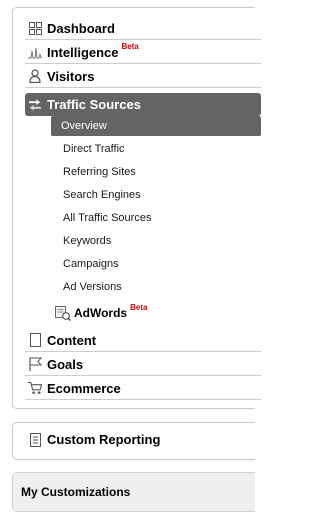  I want to click on nav-visitors-label: Visitors, so click(71, 76).